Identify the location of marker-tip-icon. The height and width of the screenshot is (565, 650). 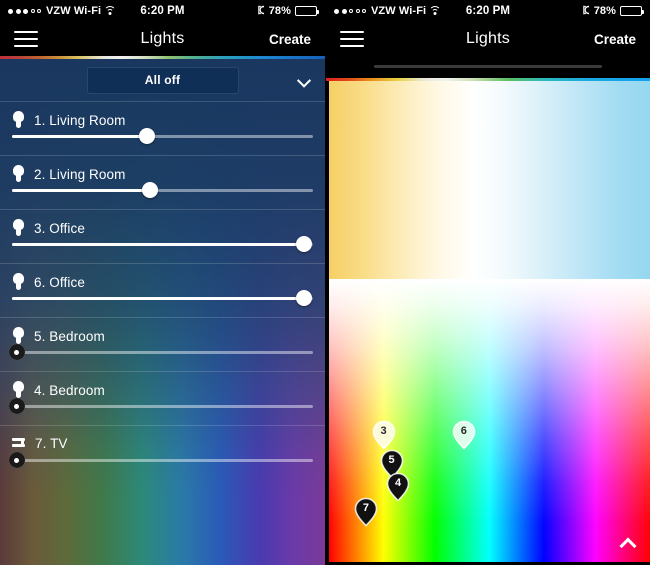
(398, 496).